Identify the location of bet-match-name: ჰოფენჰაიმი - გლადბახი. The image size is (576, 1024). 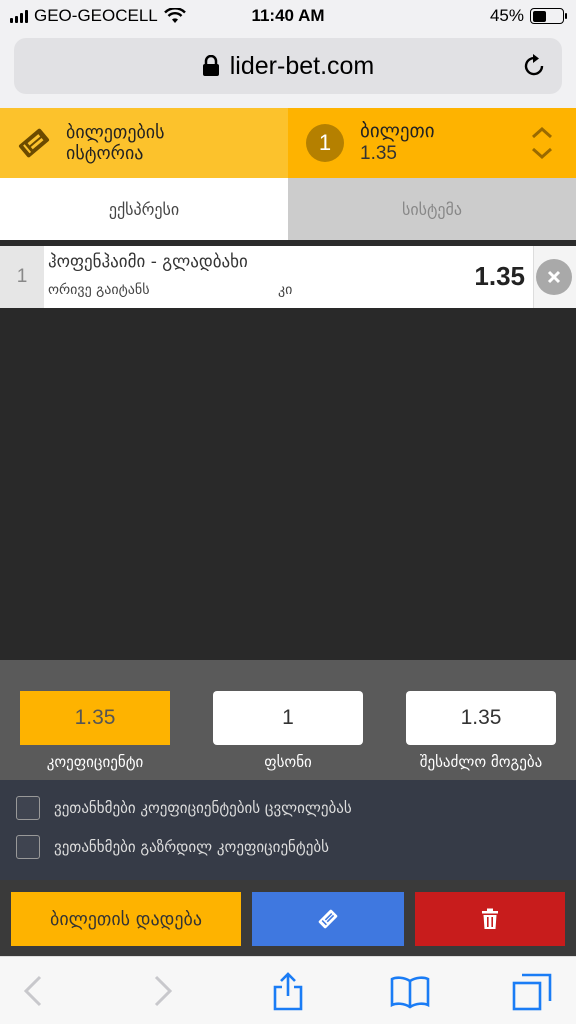
(148, 262).